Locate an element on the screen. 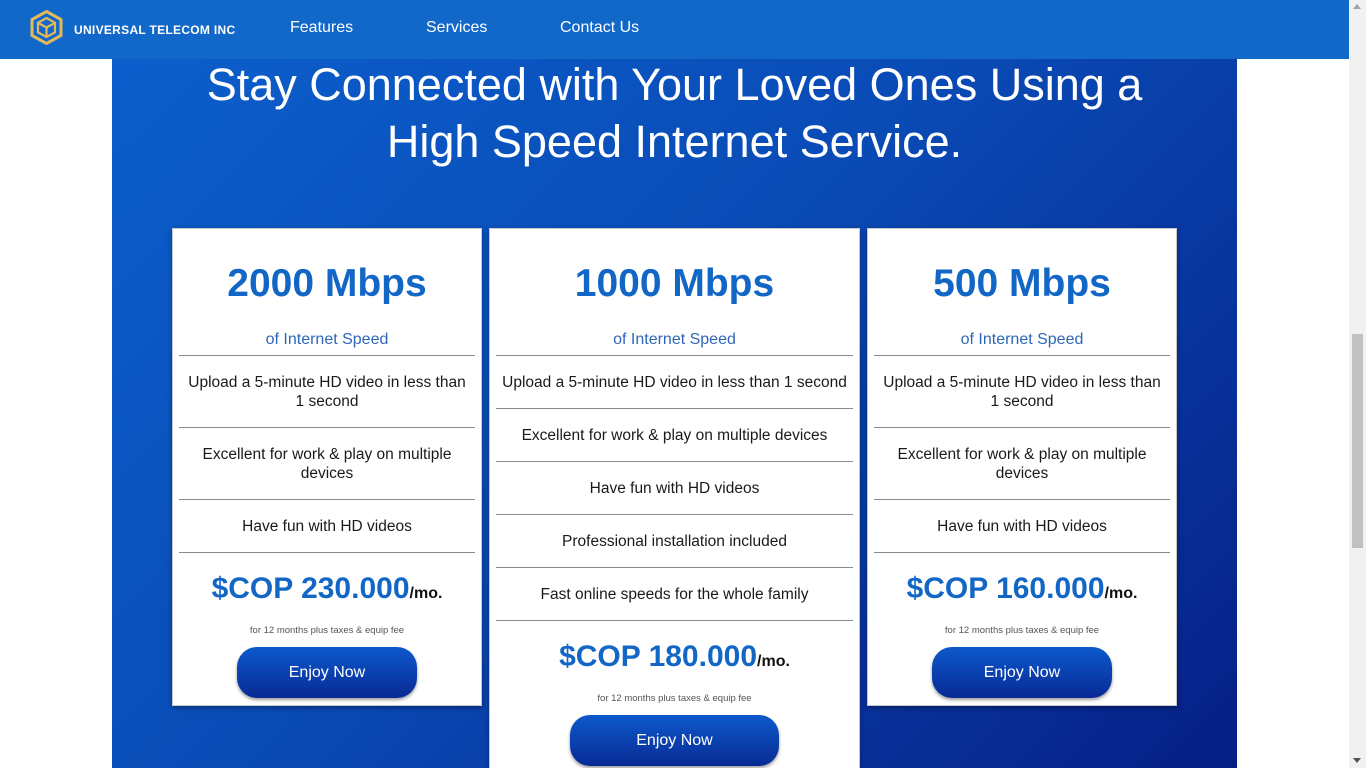  plan-price-line: $COP 160.000/mo. is located at coordinates (1022, 589).